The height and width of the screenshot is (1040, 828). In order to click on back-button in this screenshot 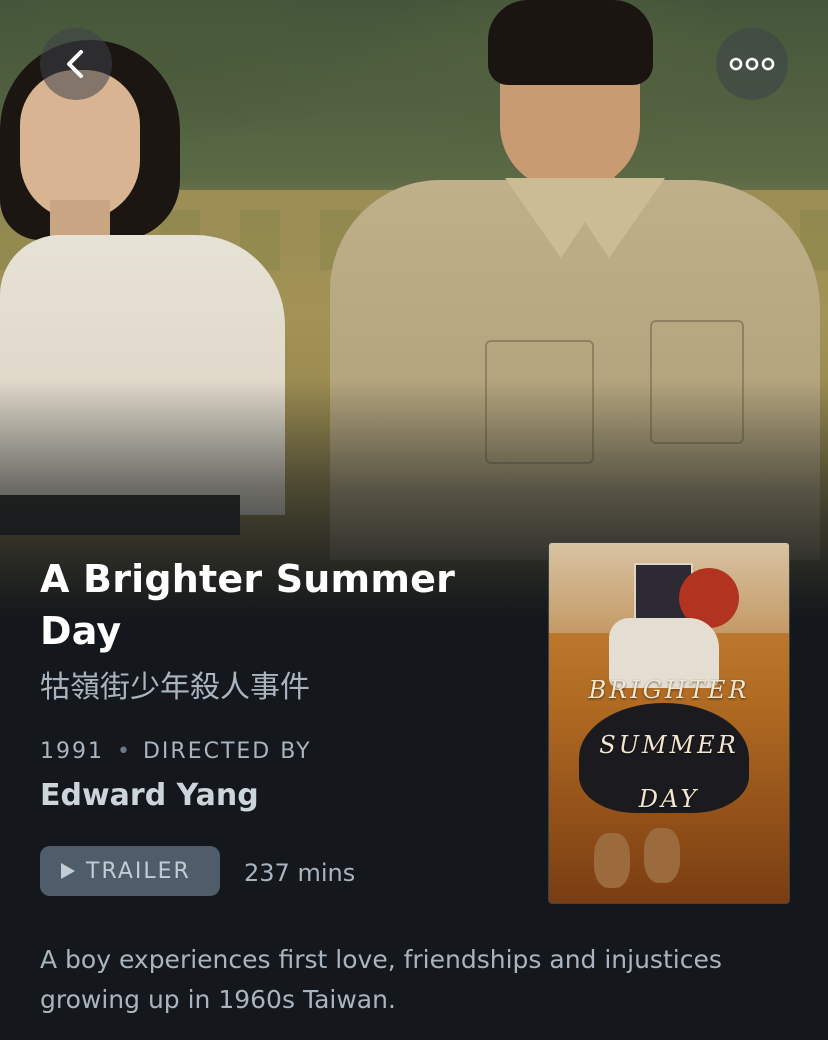, I will do `click(76, 64)`.